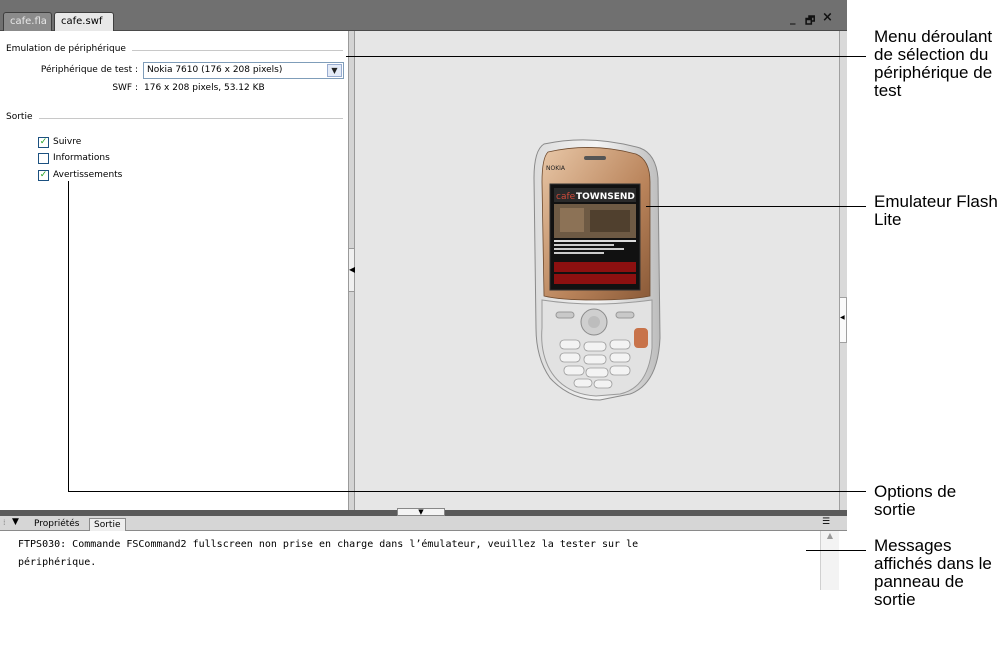 The image size is (1001, 646). What do you see at coordinates (351, 270) in the screenshot?
I see `collapse-left-panel-handle: ◀` at bounding box center [351, 270].